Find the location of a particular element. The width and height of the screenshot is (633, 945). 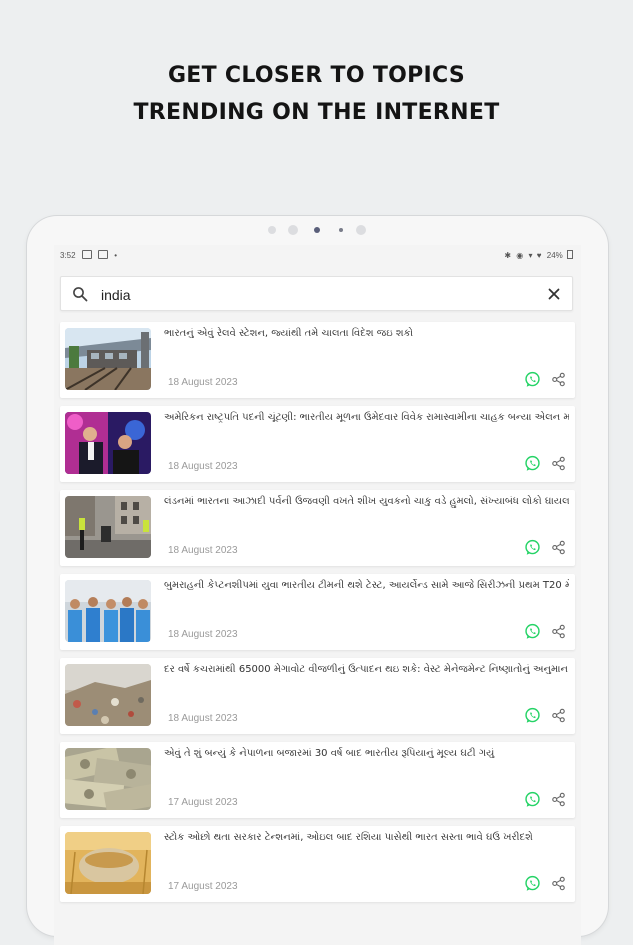

rupee-notes-photo is located at coordinates (108, 779).